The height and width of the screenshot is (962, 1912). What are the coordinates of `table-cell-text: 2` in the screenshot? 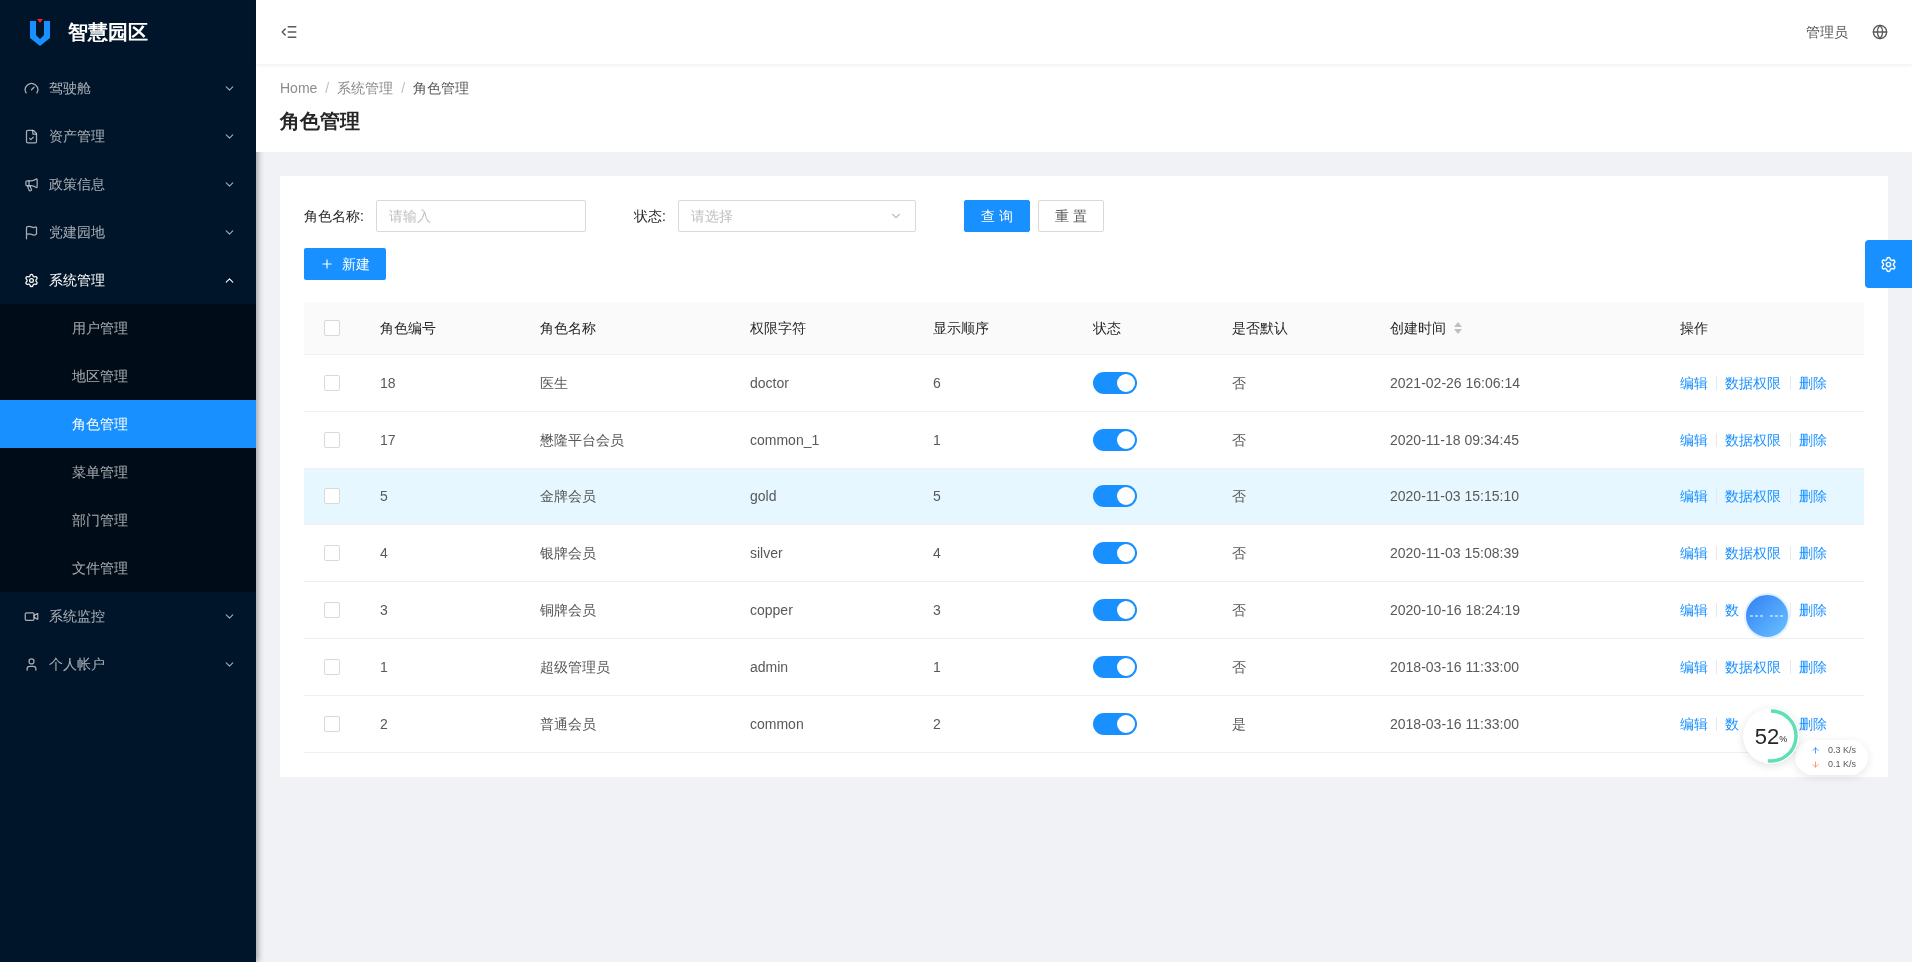 It's located at (384, 724).